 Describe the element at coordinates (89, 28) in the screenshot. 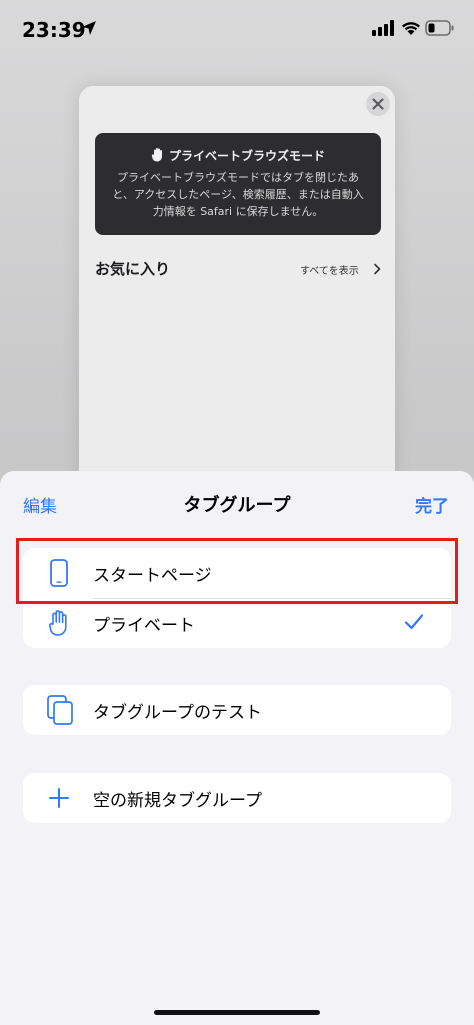

I see `location-arrow-icon` at that location.